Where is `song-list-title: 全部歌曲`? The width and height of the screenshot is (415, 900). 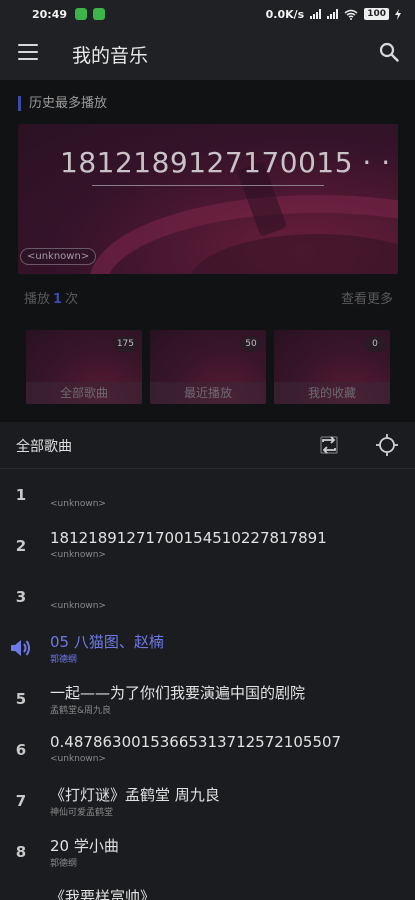
song-list-title: 全部歌曲 is located at coordinates (44, 447).